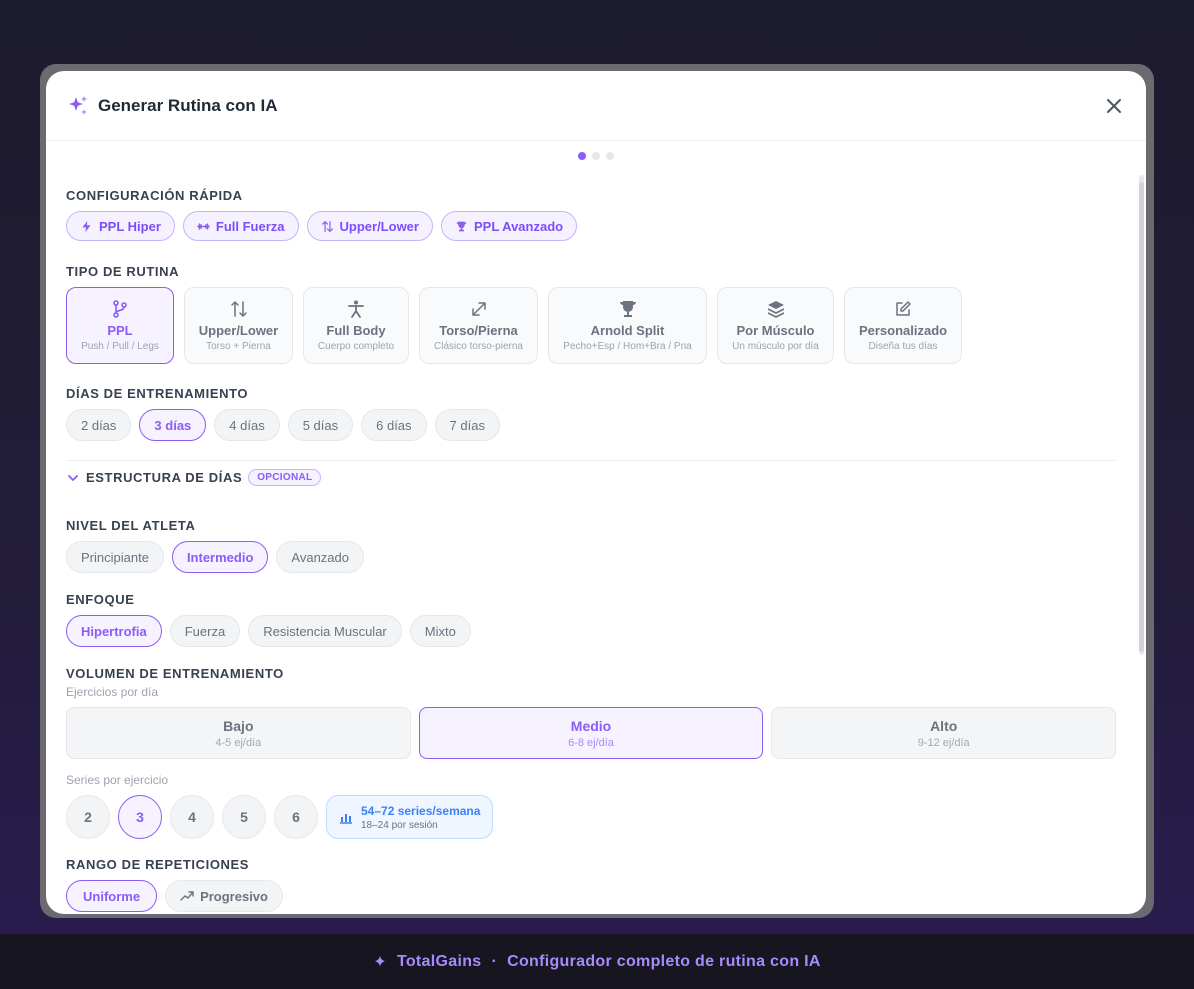 The height and width of the screenshot is (989, 1194). I want to click on dumbbell-icon, so click(203, 226).